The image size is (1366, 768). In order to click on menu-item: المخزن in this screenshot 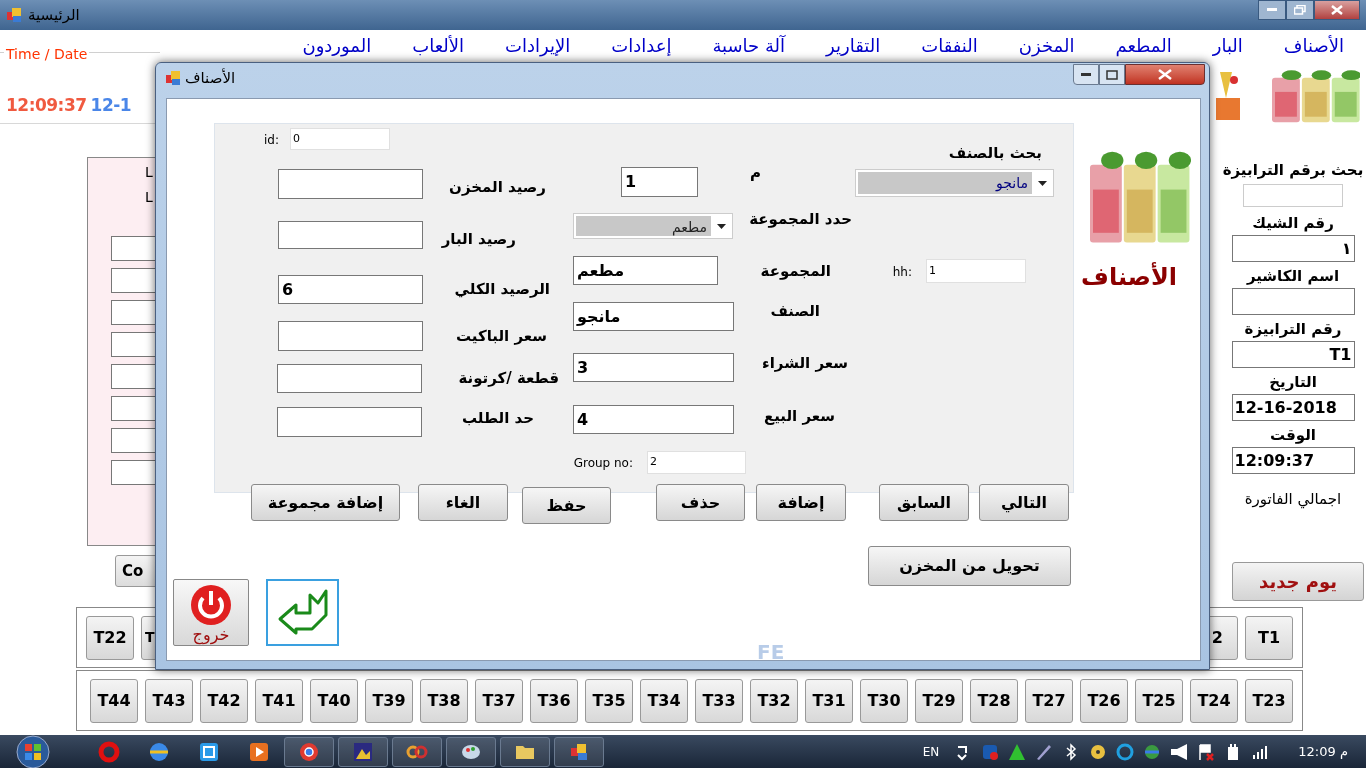, I will do `click(1046, 45)`.